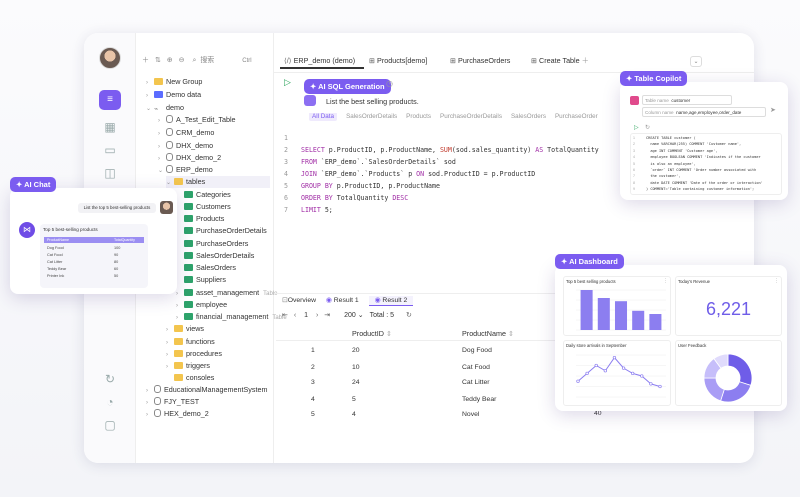 This screenshot has height=497, width=800. What do you see at coordinates (221, 231) in the screenshot?
I see `tree-item: PurchaseOrderDetails` at bounding box center [221, 231].